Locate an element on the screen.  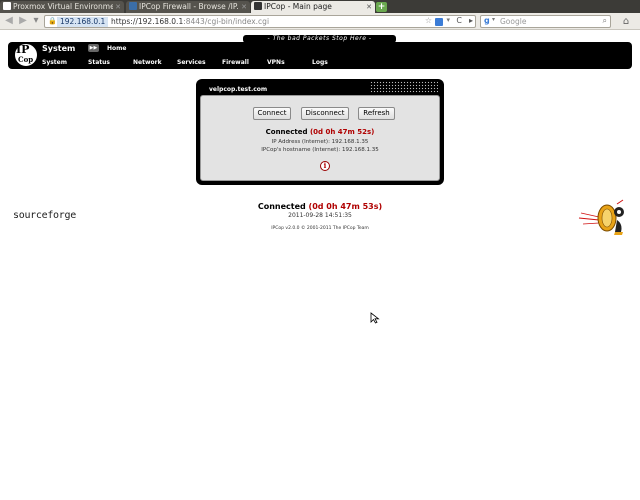
tab-ipcop-browse: IPCop Firewall - Browse /IP... ✕ is located at coordinates (188, 7).